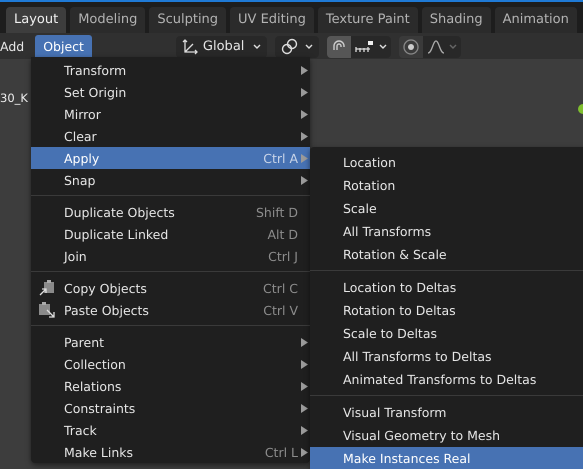  Describe the element at coordinates (446, 310) in the screenshot. I see `menu-item: Rotation to Deltas` at that location.